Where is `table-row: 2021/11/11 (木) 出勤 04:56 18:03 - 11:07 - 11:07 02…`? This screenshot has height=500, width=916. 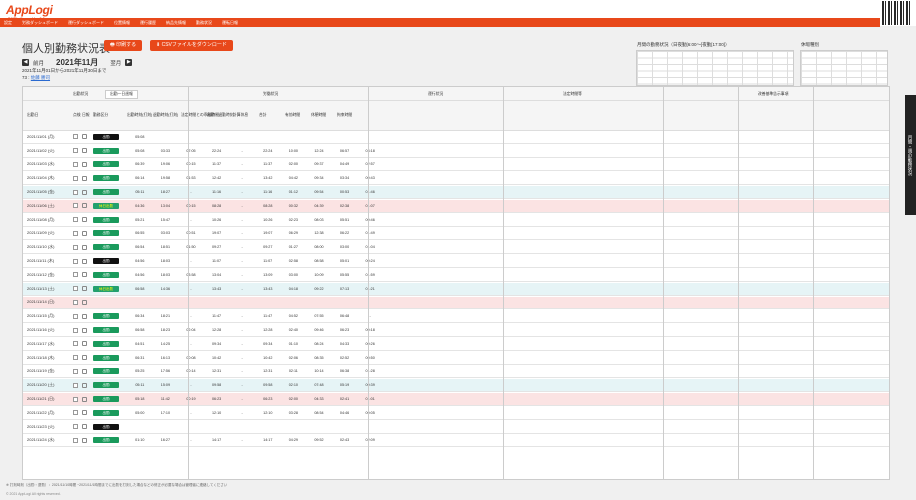
table-row: 2021/11/11 (木) 出勤 04:56 18:03 - 11:07 - 11:07 02… is located at coordinates (456, 261).